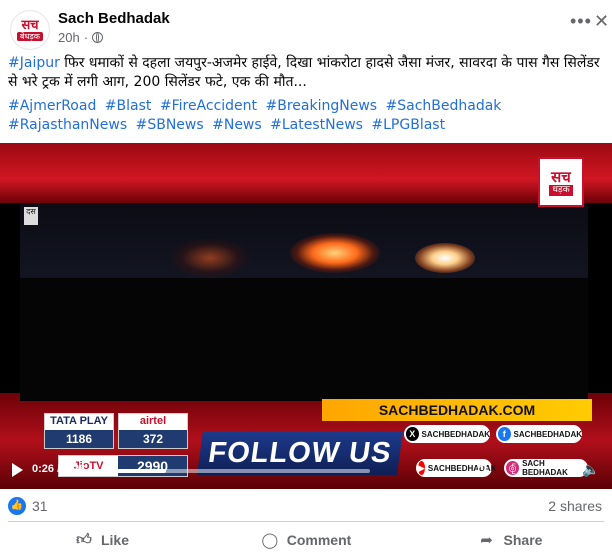 Image resolution: width=612 pixels, height=558 pixels. Describe the element at coordinates (114, 18) in the screenshot. I see `page-name-link: Sach Bedhadak` at that location.